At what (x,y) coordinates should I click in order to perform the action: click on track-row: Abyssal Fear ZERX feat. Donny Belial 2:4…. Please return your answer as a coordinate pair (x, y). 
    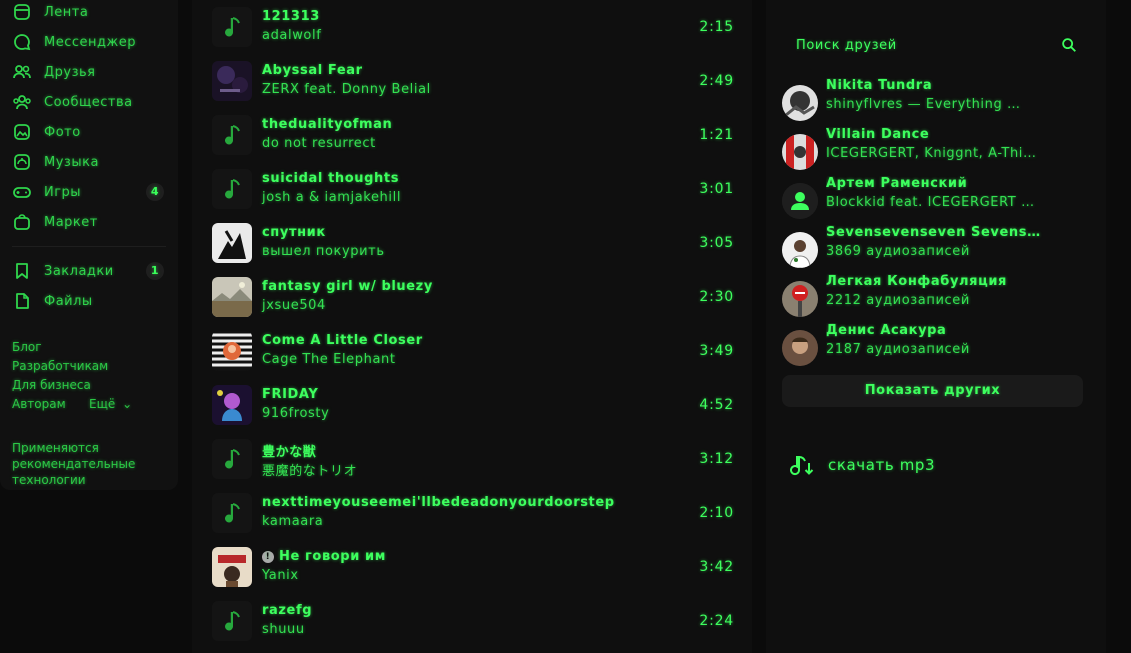
    Looking at the image, I should click on (472, 82).